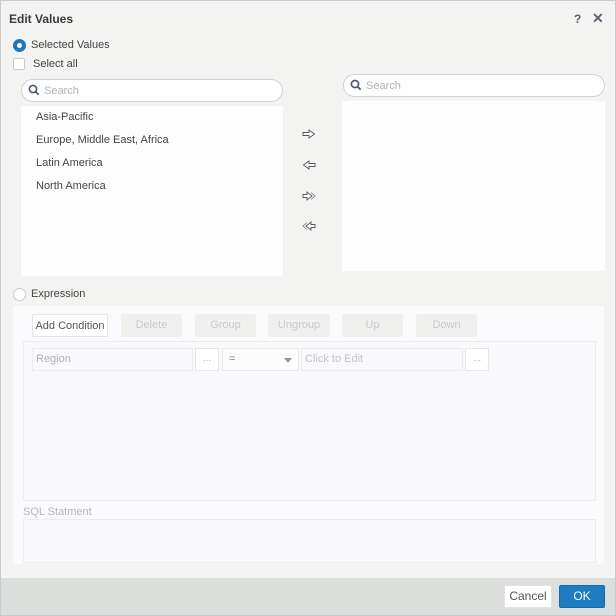  Describe the element at coordinates (299, 325) in the screenshot. I see `ungroup-button: Ungroup` at that location.